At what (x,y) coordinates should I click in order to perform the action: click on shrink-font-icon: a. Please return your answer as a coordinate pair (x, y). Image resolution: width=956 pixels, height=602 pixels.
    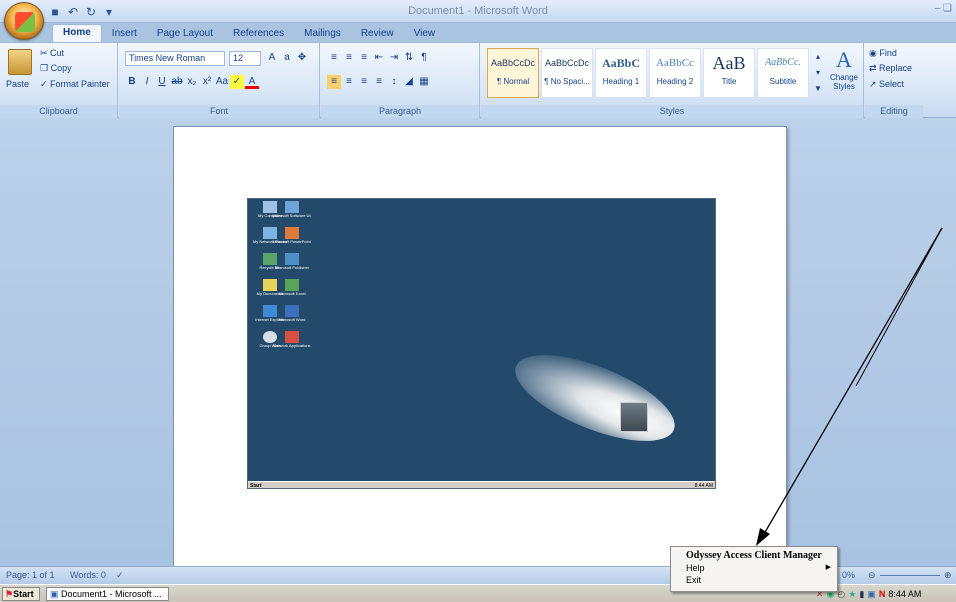
    Looking at the image, I should click on (287, 58).